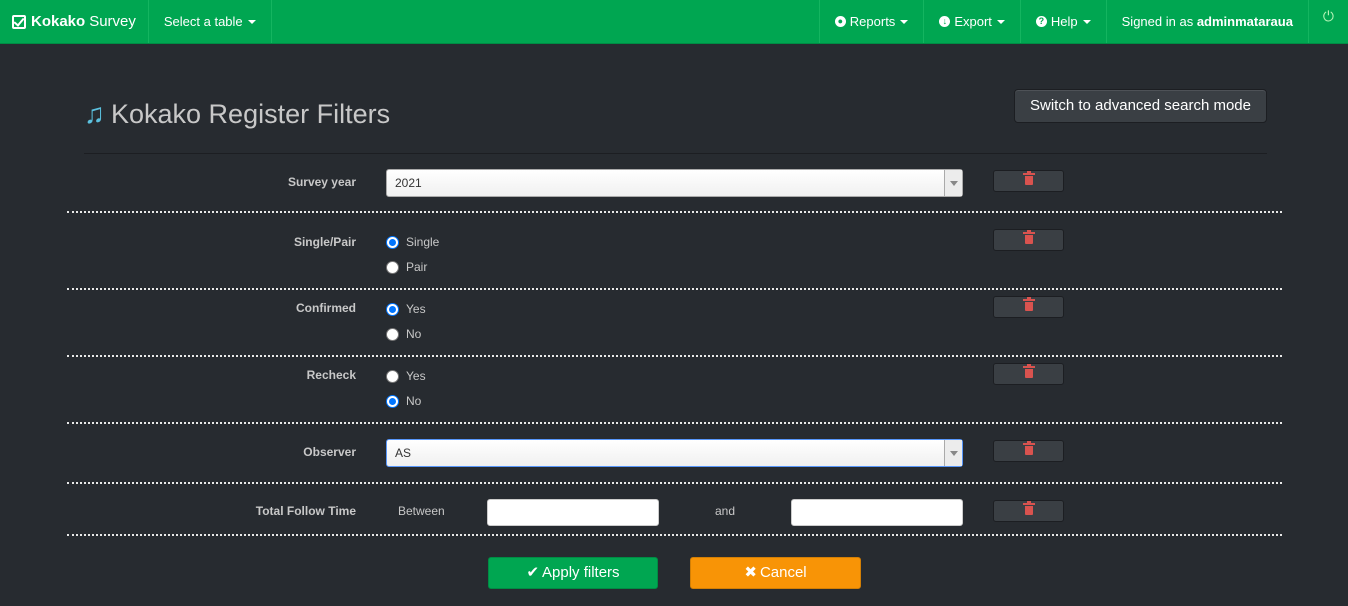 This screenshot has width=1348, height=606. I want to click on question-circle-icon: ?, so click(1041, 21).